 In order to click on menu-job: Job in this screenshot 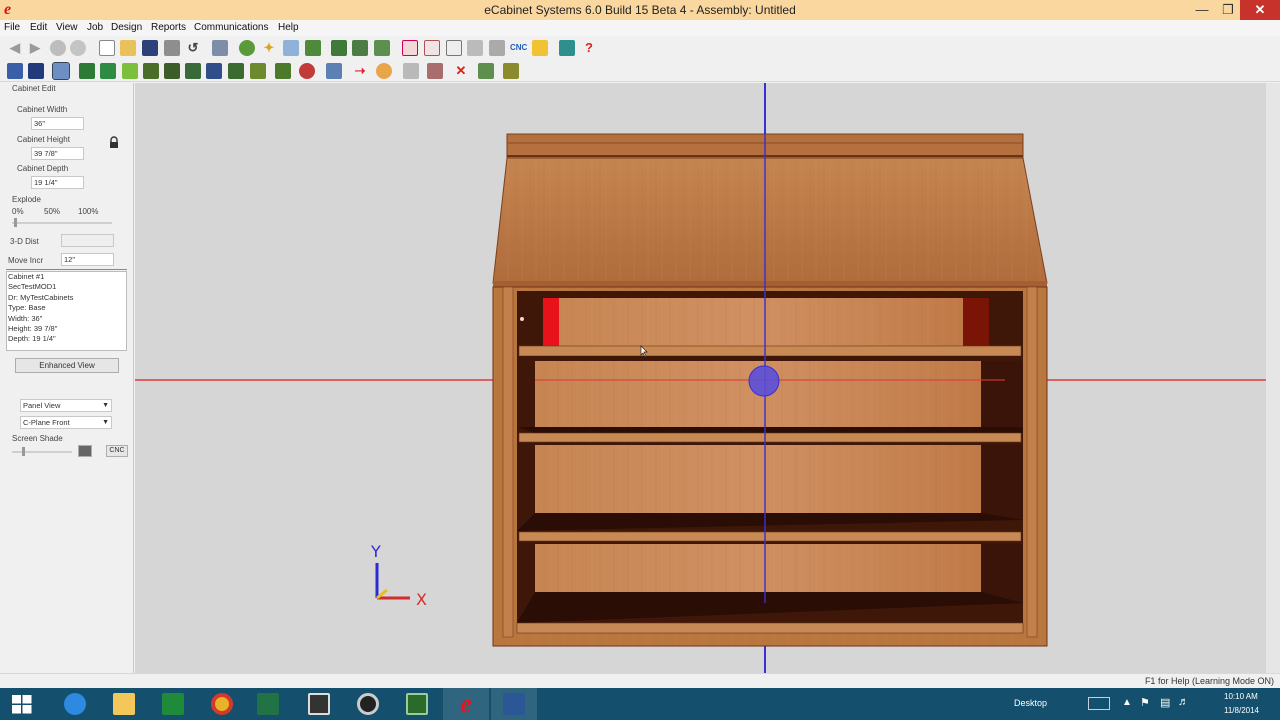, I will do `click(95, 27)`.